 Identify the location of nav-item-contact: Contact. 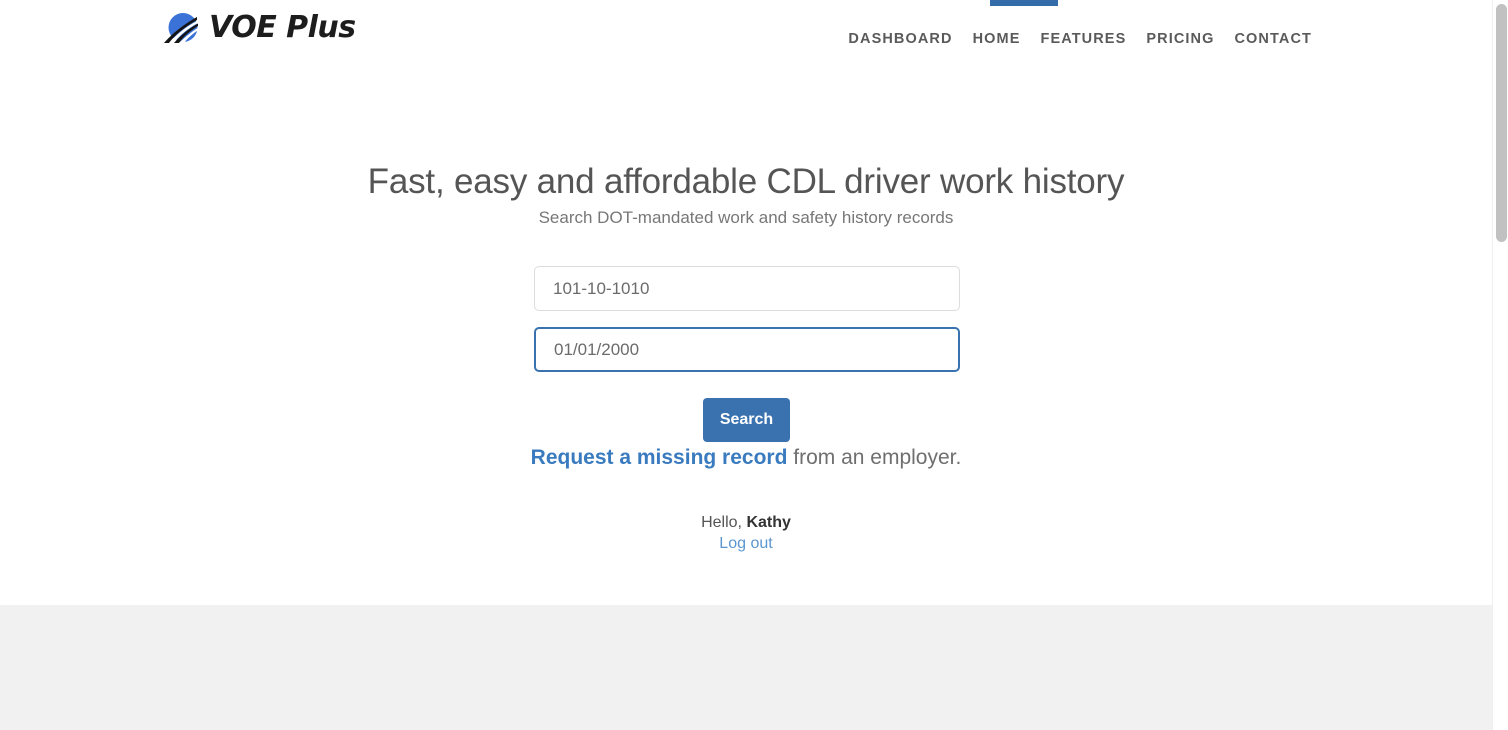
(1273, 39).